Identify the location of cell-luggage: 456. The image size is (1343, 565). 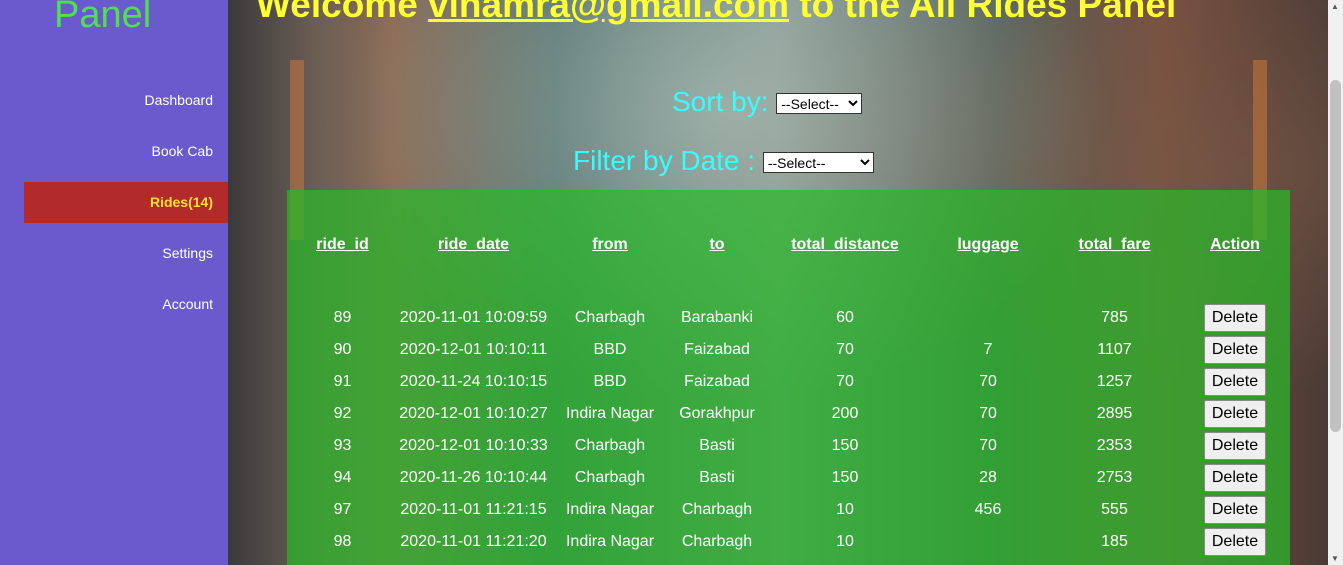
(988, 509).